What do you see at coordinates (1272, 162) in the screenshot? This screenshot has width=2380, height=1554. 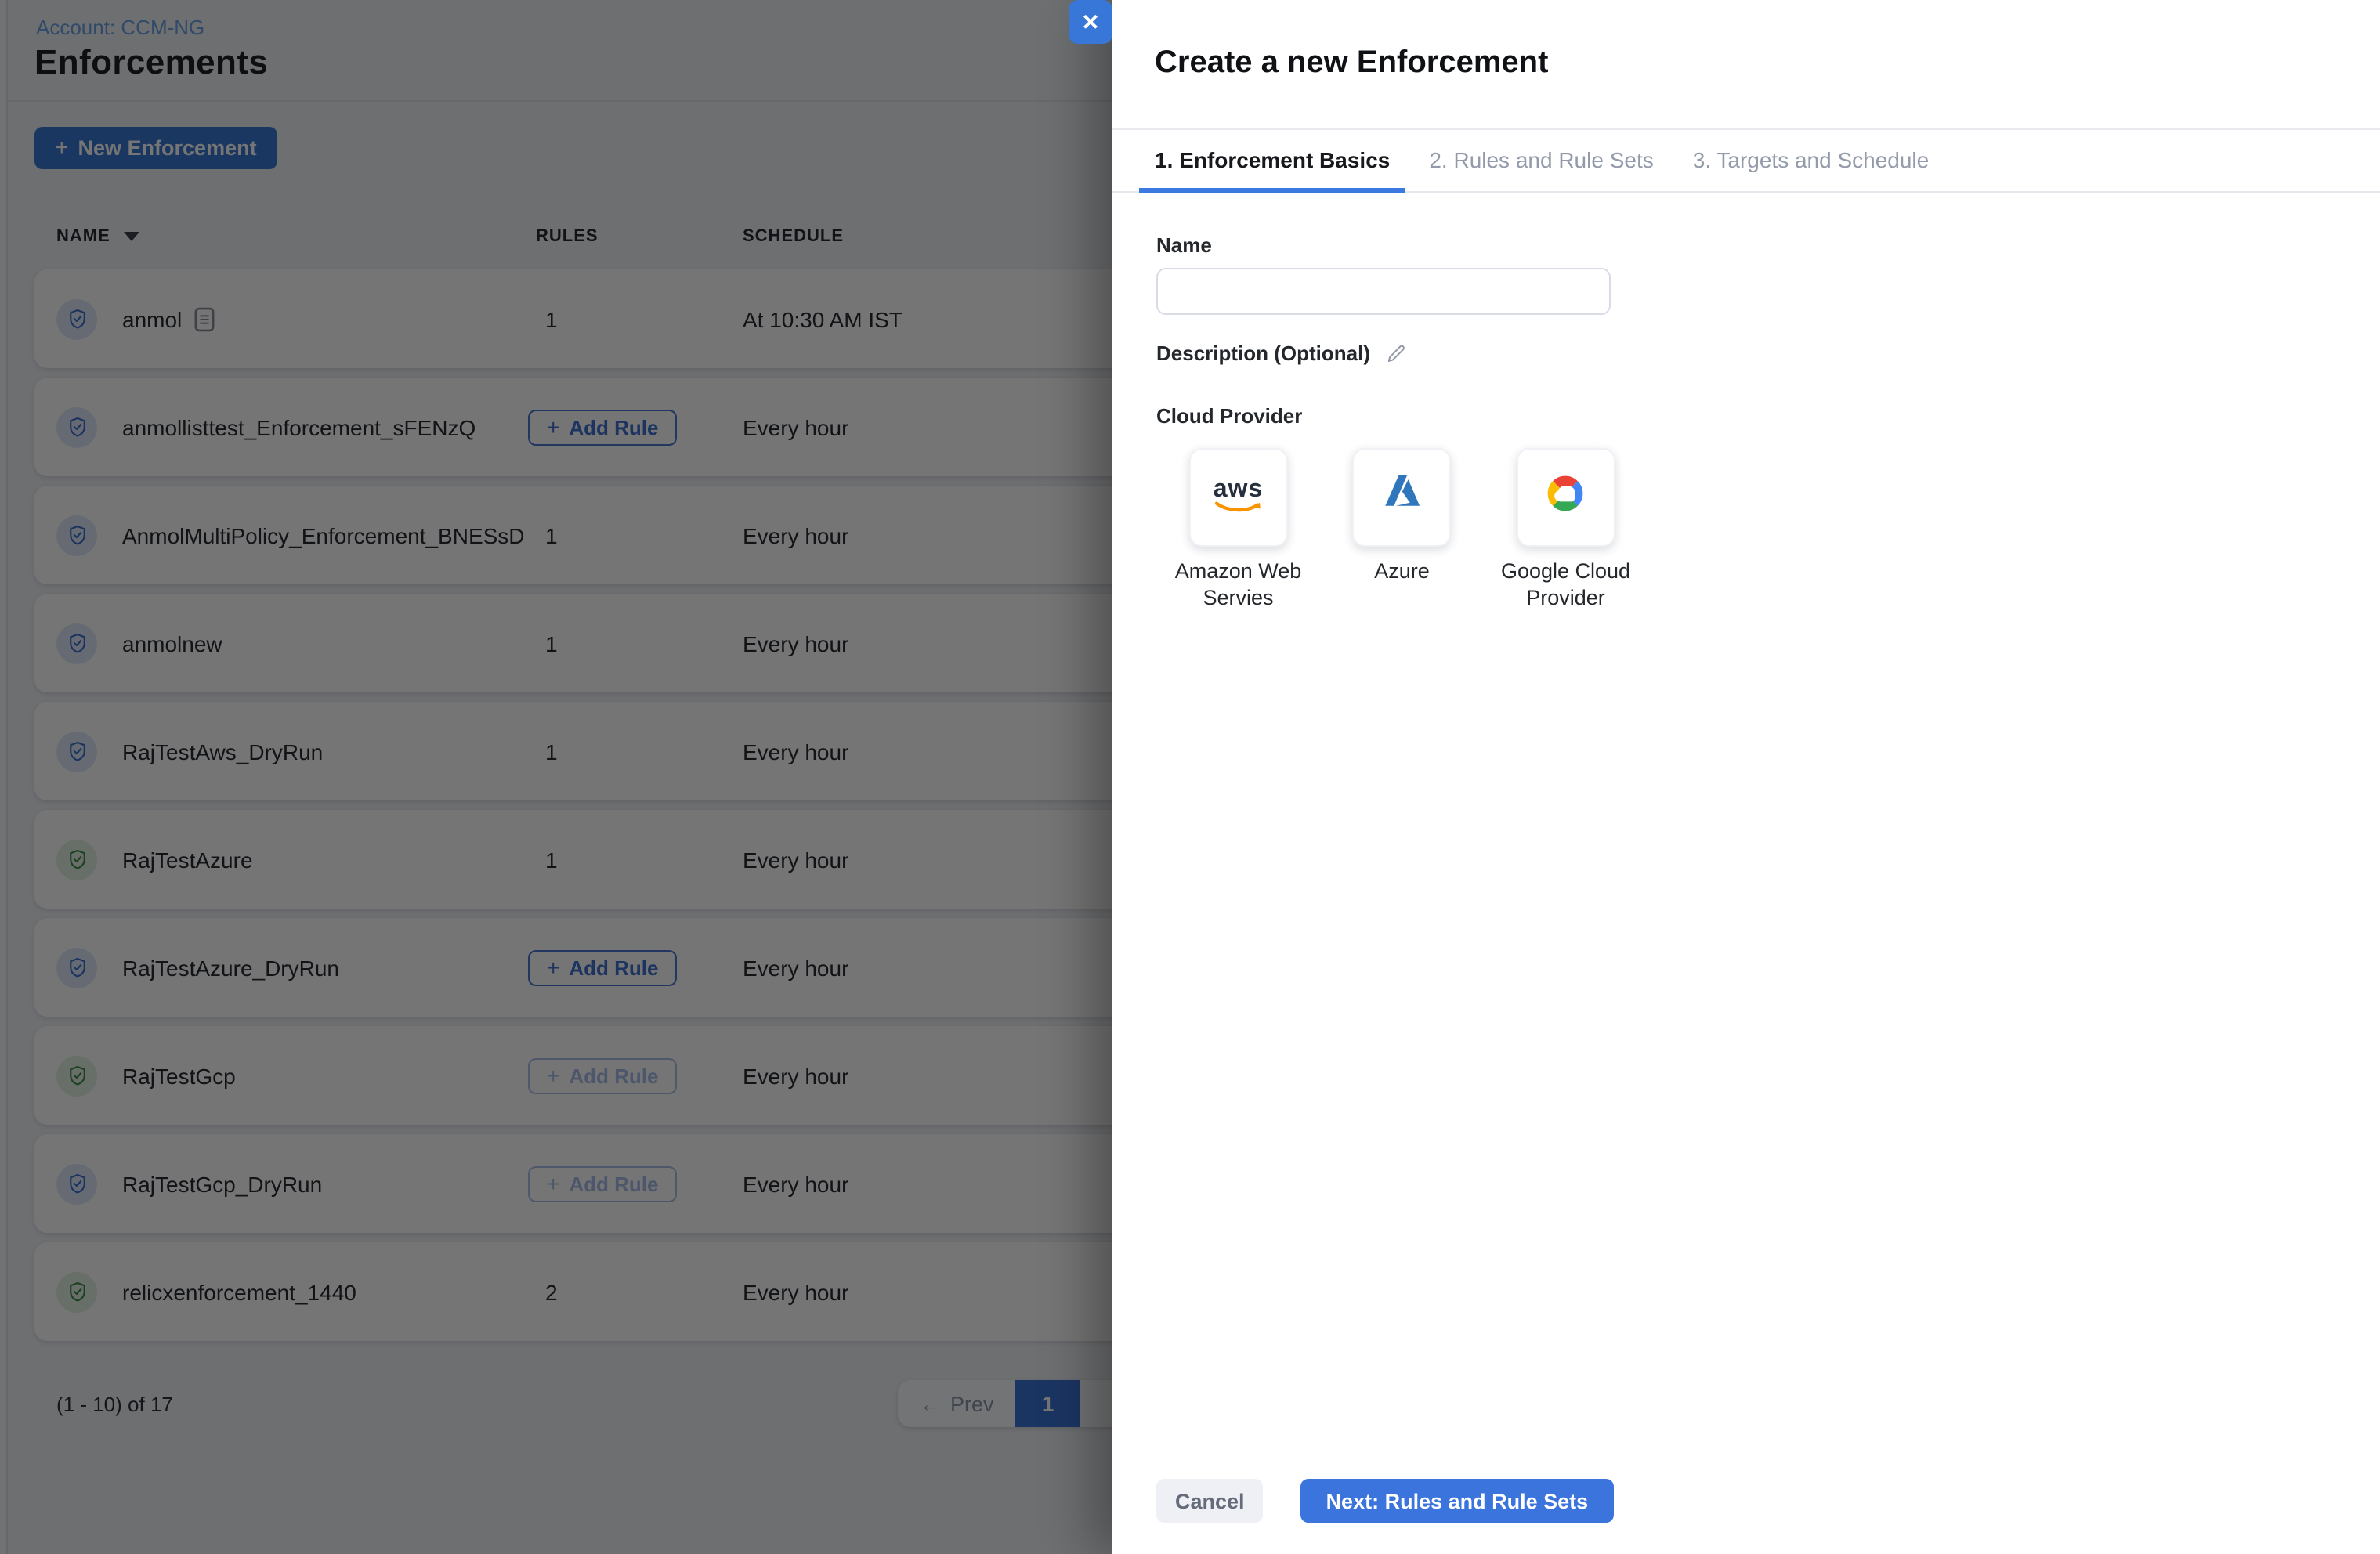 I see `tab-enforcement-basics: 1. Enforcement Basics` at bounding box center [1272, 162].